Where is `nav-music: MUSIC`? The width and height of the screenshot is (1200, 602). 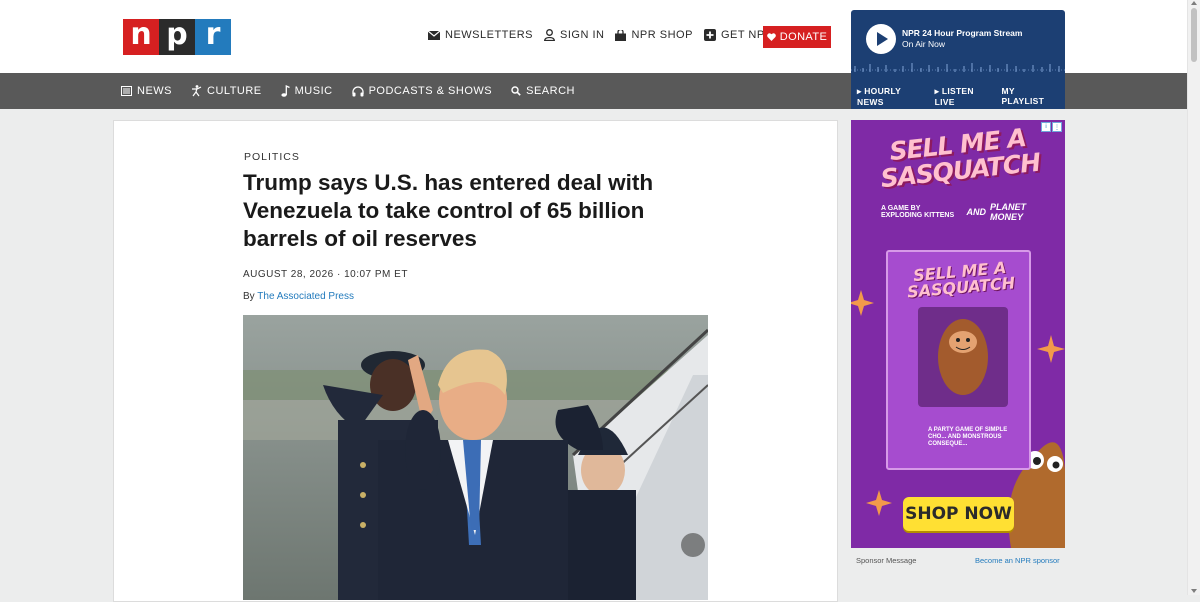
nav-music: MUSIC is located at coordinates (307, 91).